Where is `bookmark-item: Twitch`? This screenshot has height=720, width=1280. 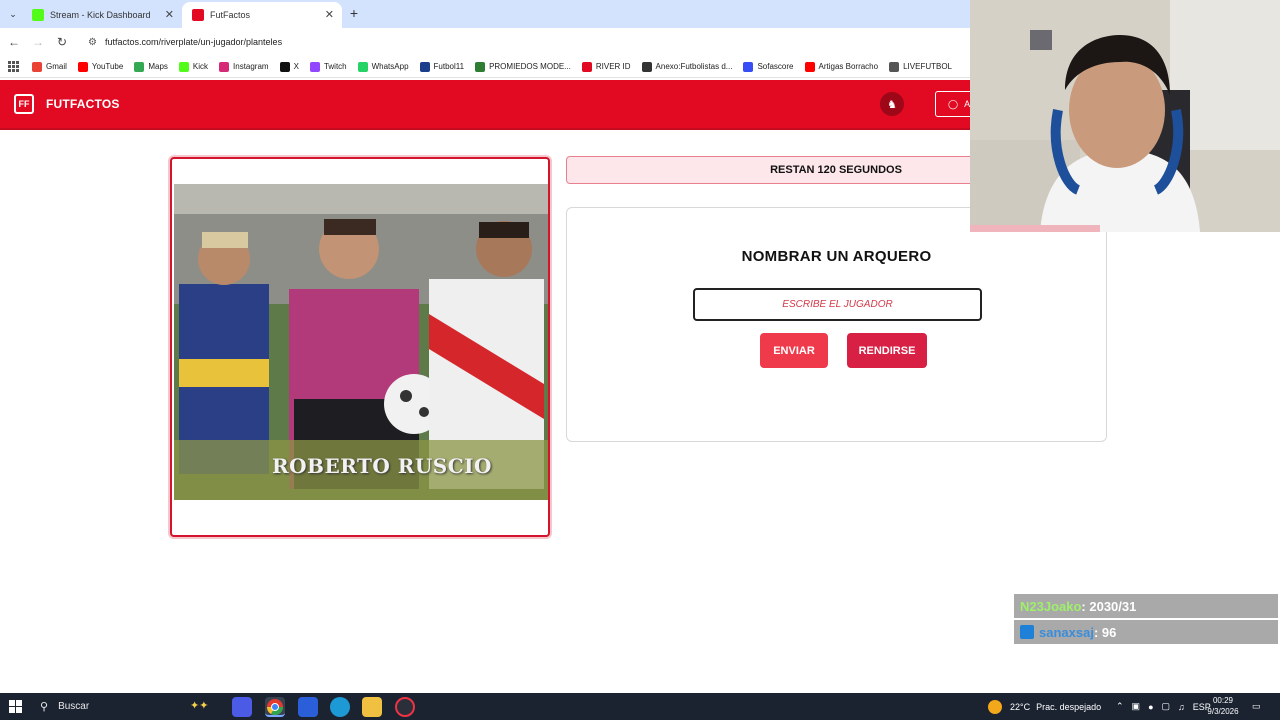
bookmark-item: Twitch is located at coordinates (328, 66).